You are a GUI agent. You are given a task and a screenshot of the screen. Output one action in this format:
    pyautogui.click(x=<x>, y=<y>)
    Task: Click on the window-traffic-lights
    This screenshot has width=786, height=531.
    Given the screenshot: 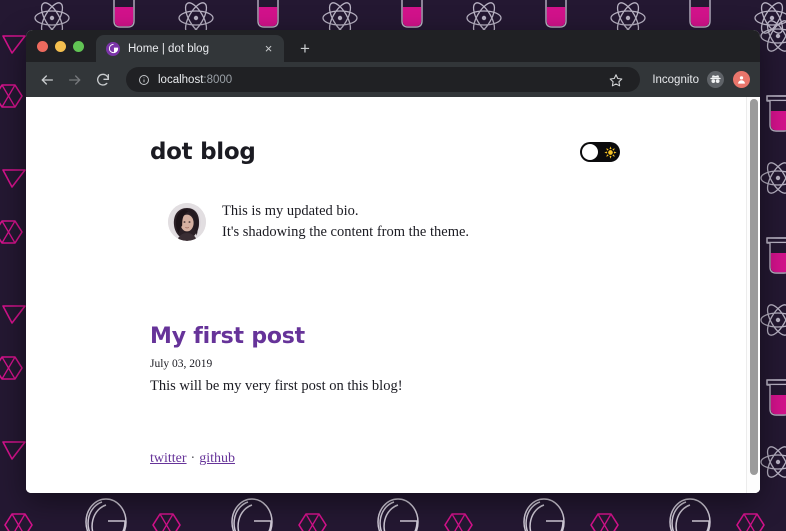 What is the action you would take?
    pyautogui.click(x=65, y=46)
    